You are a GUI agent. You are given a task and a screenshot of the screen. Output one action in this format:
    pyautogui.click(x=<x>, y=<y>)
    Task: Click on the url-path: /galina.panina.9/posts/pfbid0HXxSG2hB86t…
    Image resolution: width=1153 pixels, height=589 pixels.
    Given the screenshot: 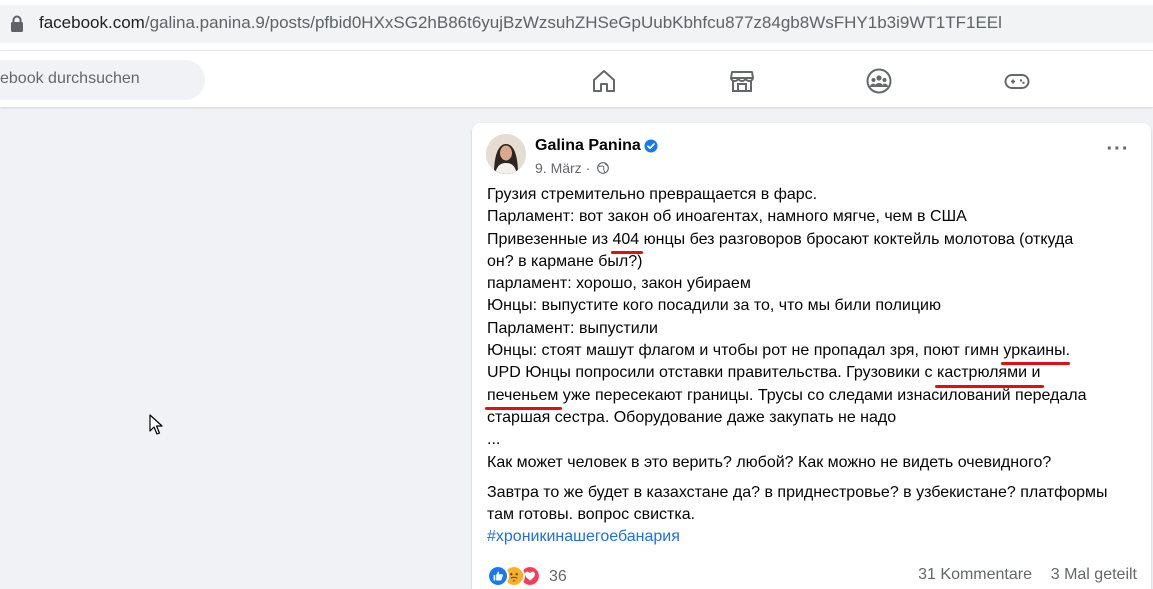 What is the action you would take?
    pyautogui.click(x=573, y=22)
    